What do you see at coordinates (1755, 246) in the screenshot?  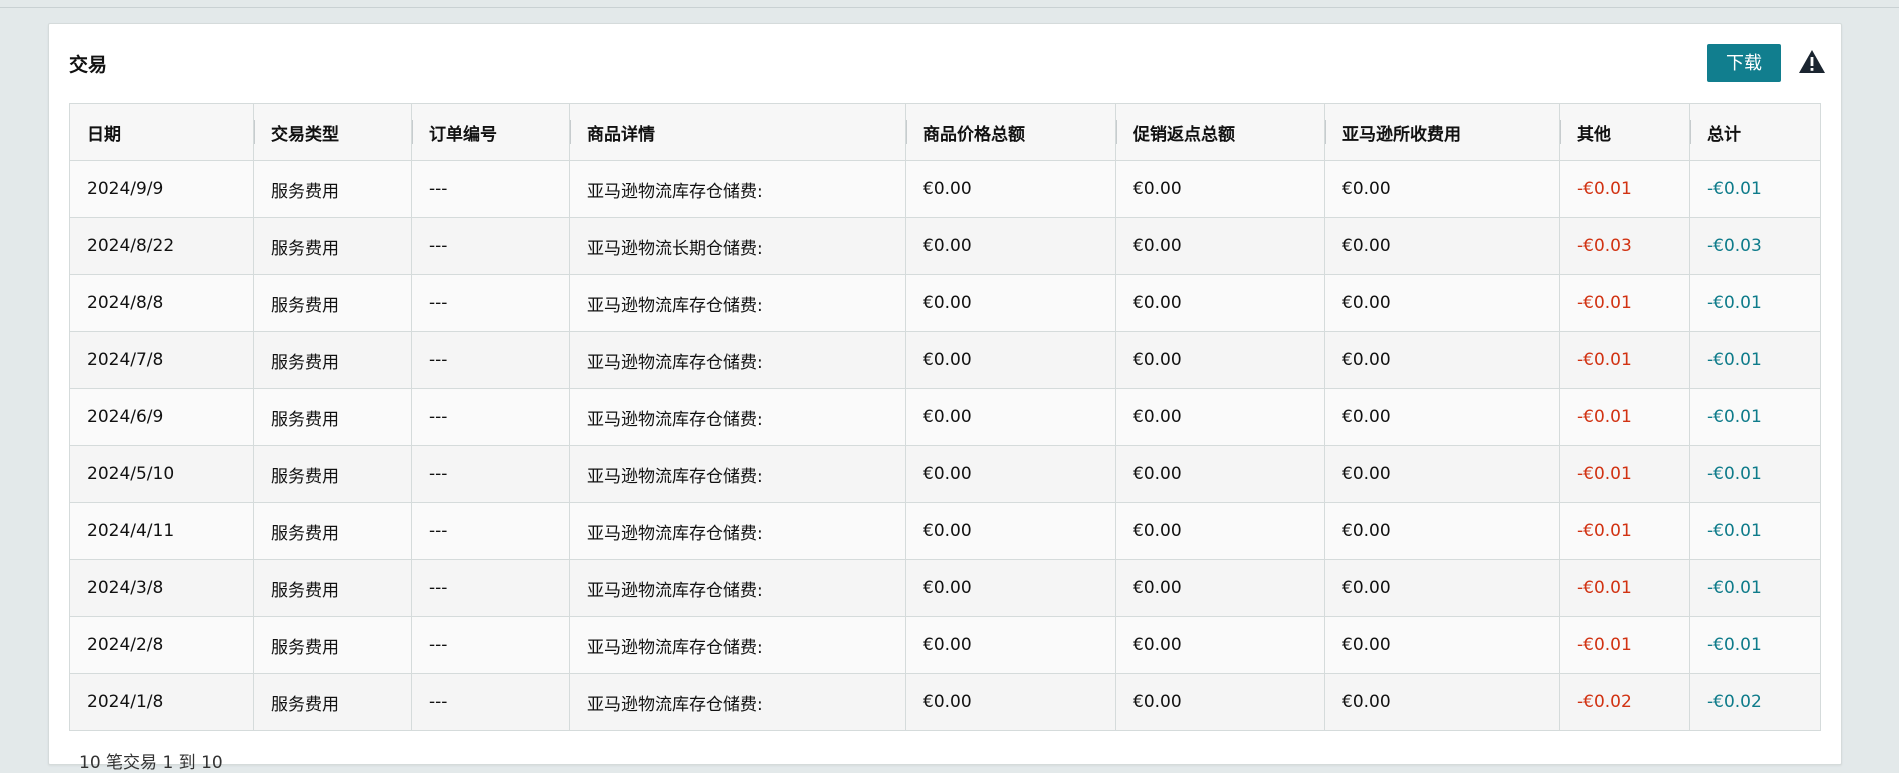 I see `cell-total: -€0.03` at bounding box center [1755, 246].